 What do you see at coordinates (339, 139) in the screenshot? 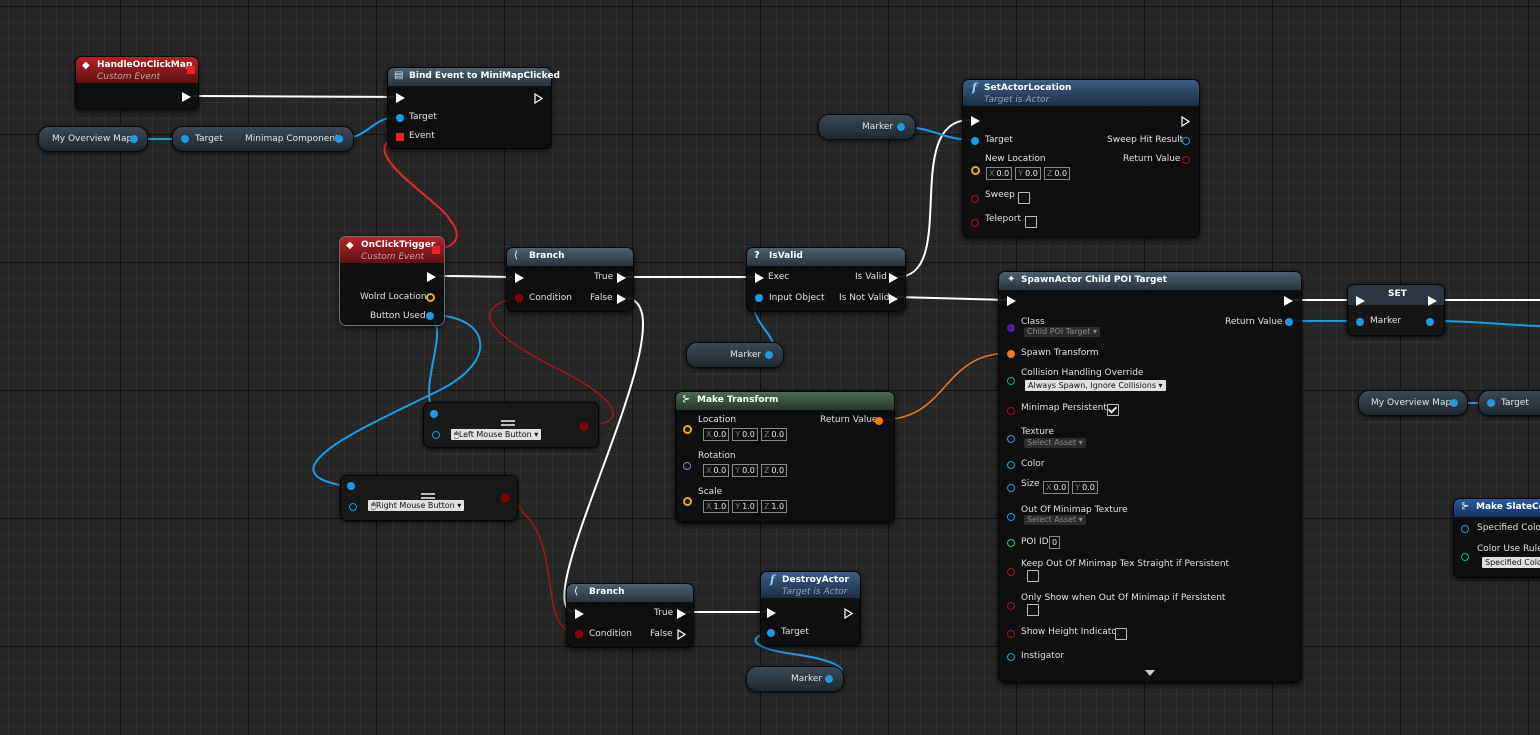
I see `output-pin` at bounding box center [339, 139].